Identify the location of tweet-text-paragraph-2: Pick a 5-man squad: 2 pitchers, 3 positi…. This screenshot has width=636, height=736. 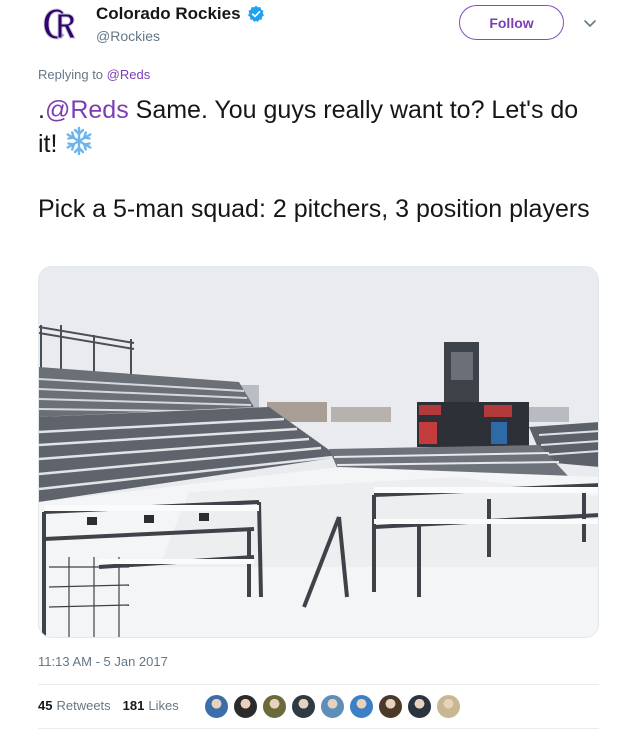
(314, 209).